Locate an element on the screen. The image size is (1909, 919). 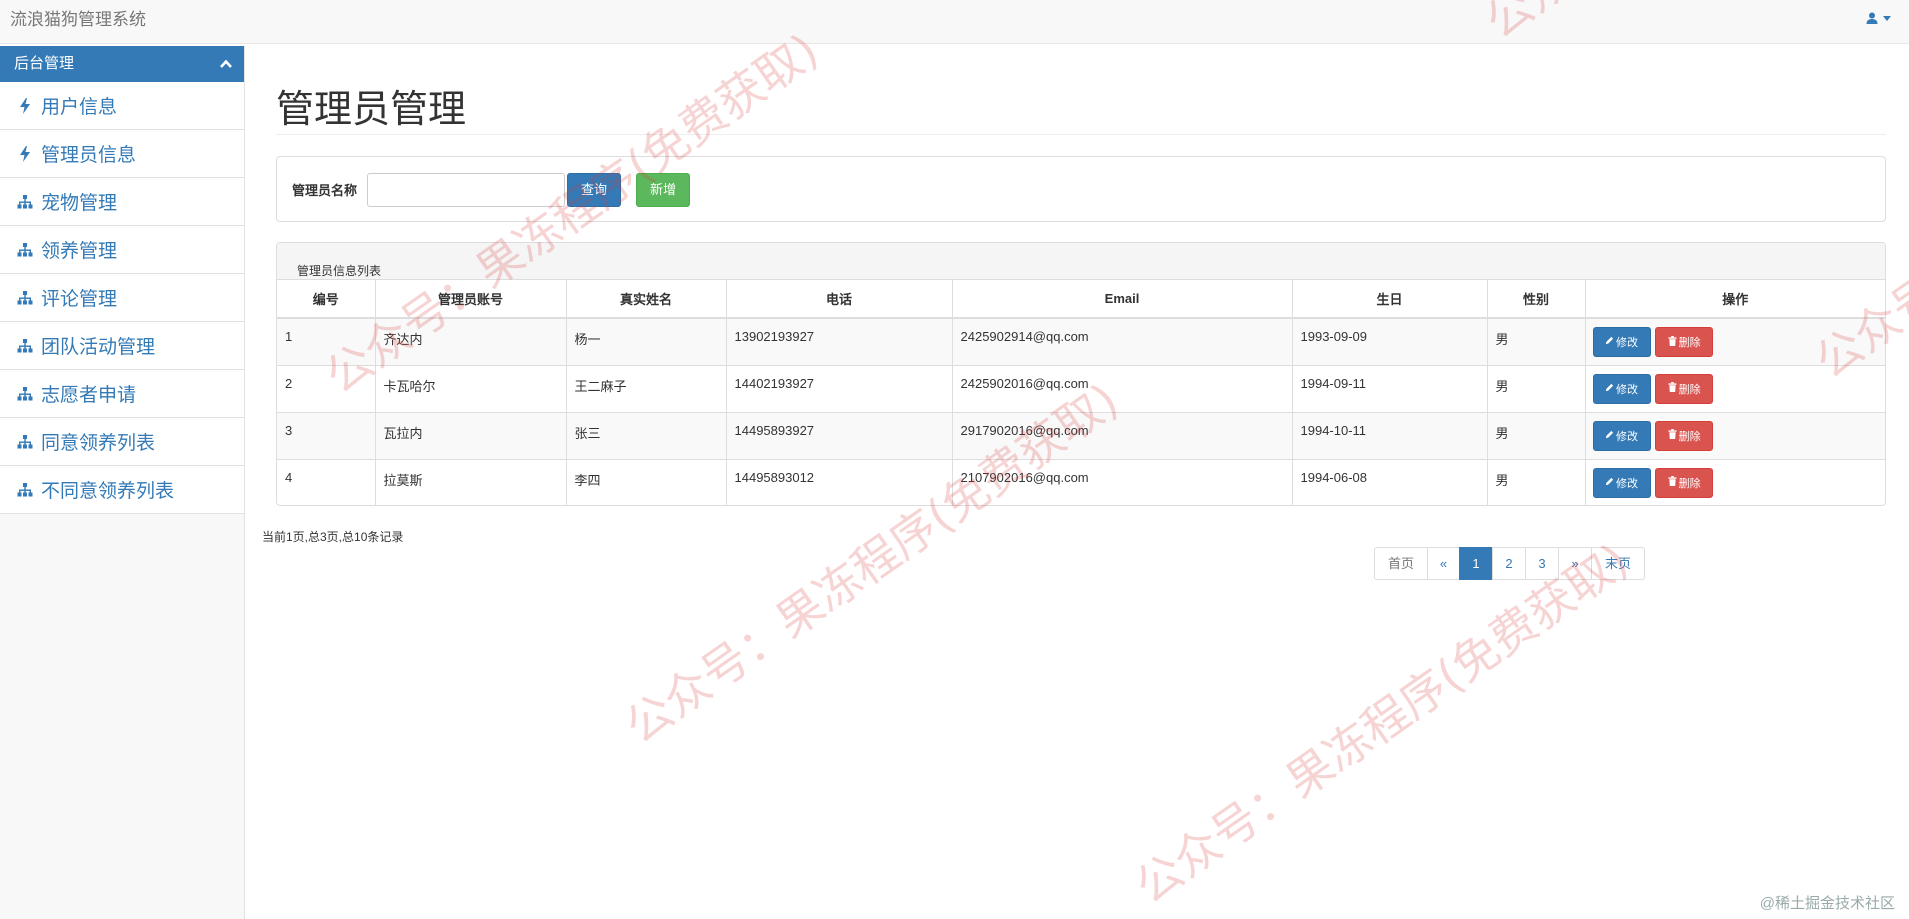
col-header: 性别 is located at coordinates (1536, 299).